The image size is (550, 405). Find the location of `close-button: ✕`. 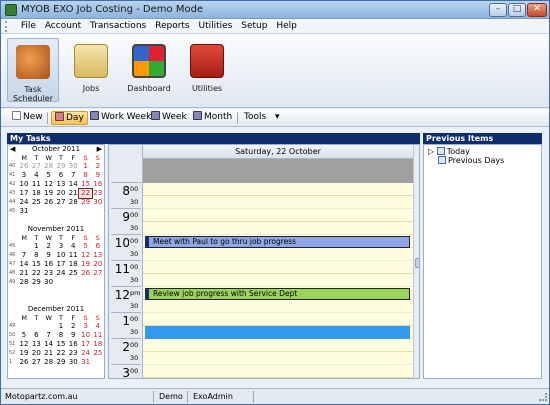

close-button: ✕ is located at coordinates (537, 10).